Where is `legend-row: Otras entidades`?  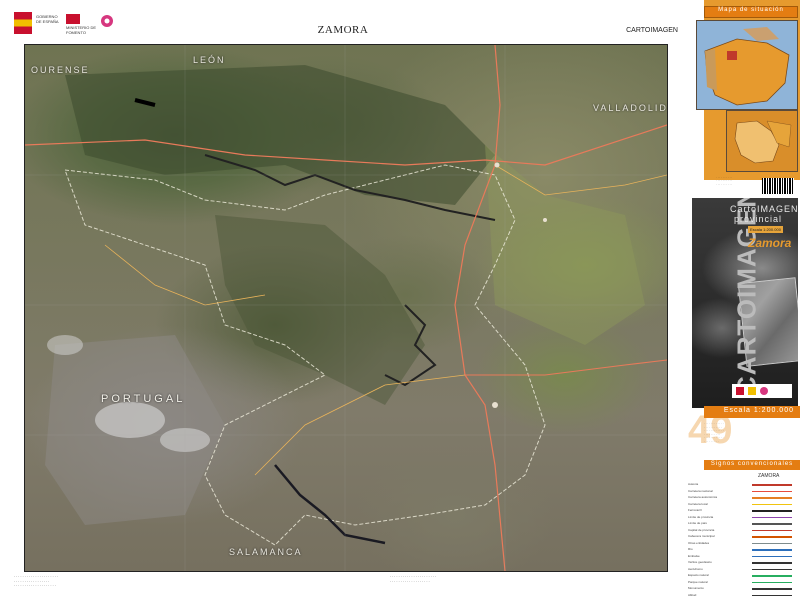 legend-row: Otras entidades is located at coordinates (743, 543).